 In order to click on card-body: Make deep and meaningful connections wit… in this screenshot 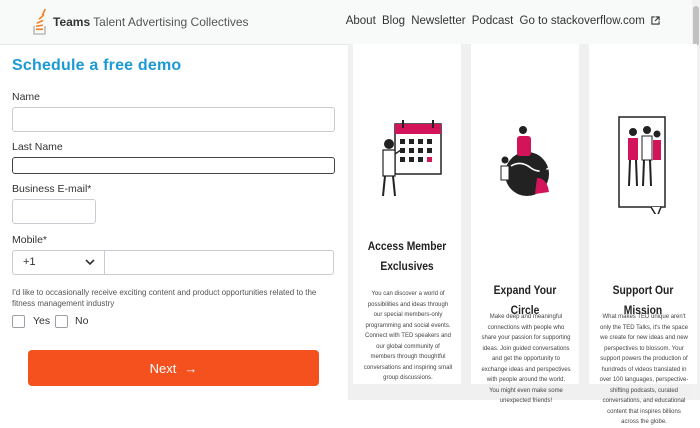, I will do `click(526, 359)`.